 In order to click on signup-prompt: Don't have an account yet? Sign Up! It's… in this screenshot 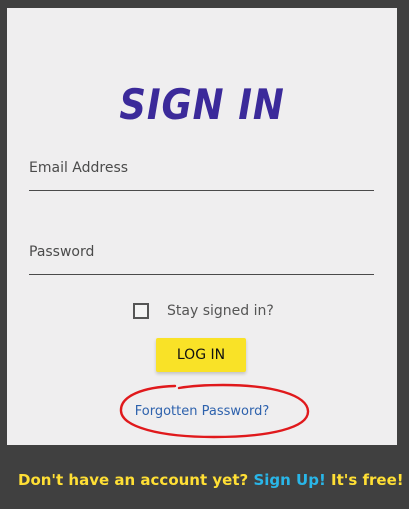, I will do `click(211, 480)`.